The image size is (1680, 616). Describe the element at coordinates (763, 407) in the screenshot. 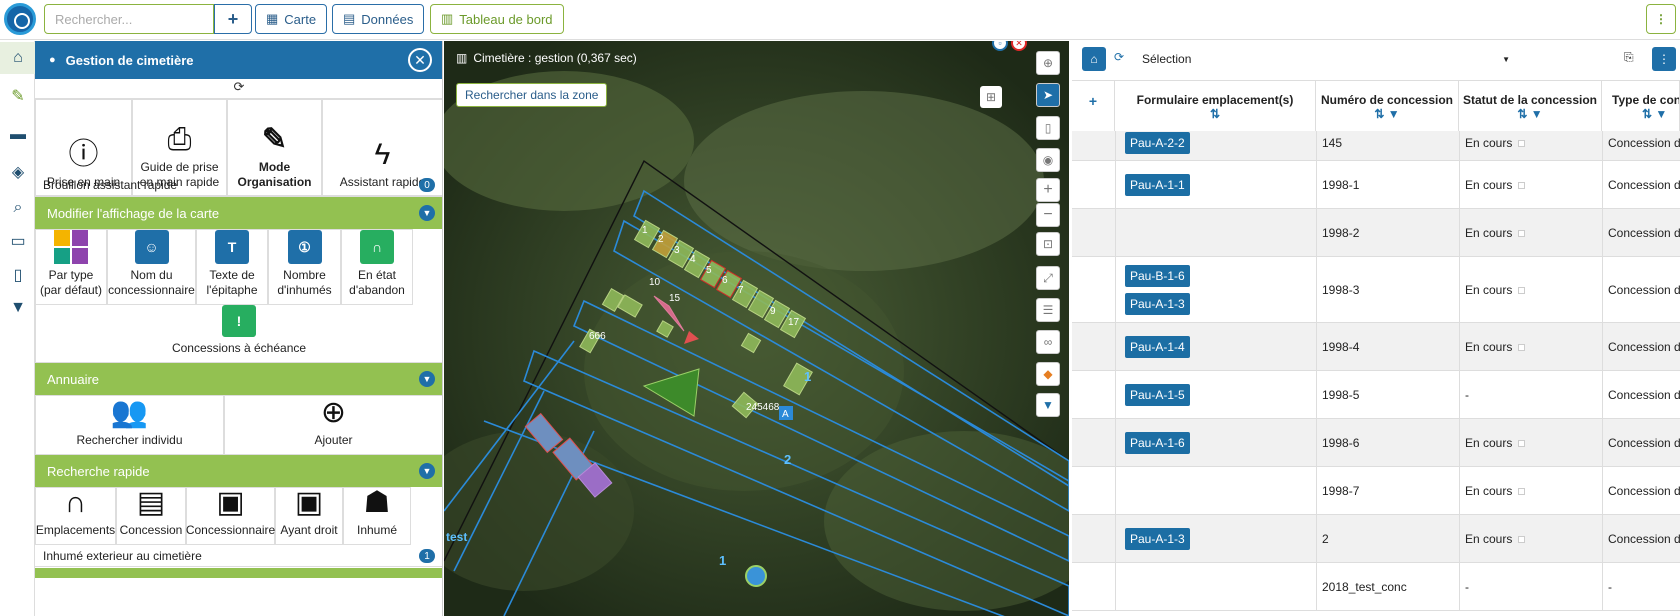

I see `map-label-245468: 245468` at that location.